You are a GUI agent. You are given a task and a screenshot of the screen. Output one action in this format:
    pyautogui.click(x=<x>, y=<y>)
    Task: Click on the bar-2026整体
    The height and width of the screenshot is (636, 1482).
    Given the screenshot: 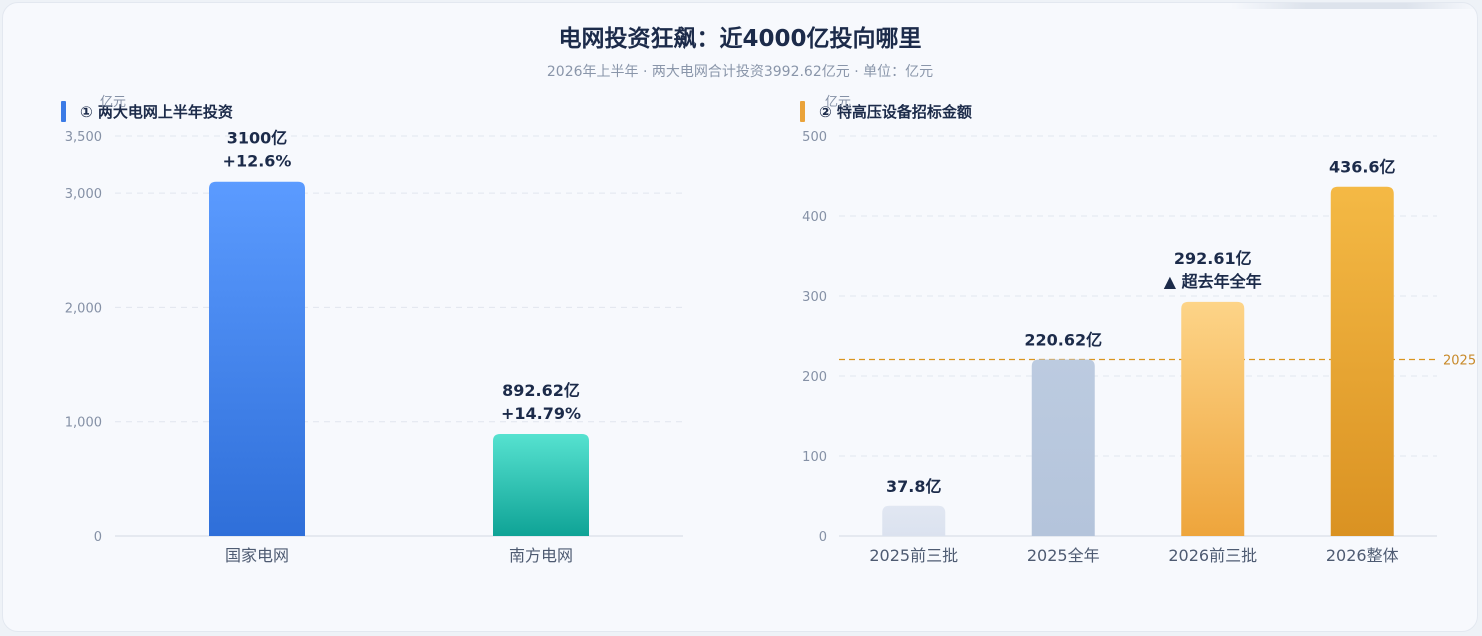 What is the action you would take?
    pyautogui.click(x=1362, y=361)
    